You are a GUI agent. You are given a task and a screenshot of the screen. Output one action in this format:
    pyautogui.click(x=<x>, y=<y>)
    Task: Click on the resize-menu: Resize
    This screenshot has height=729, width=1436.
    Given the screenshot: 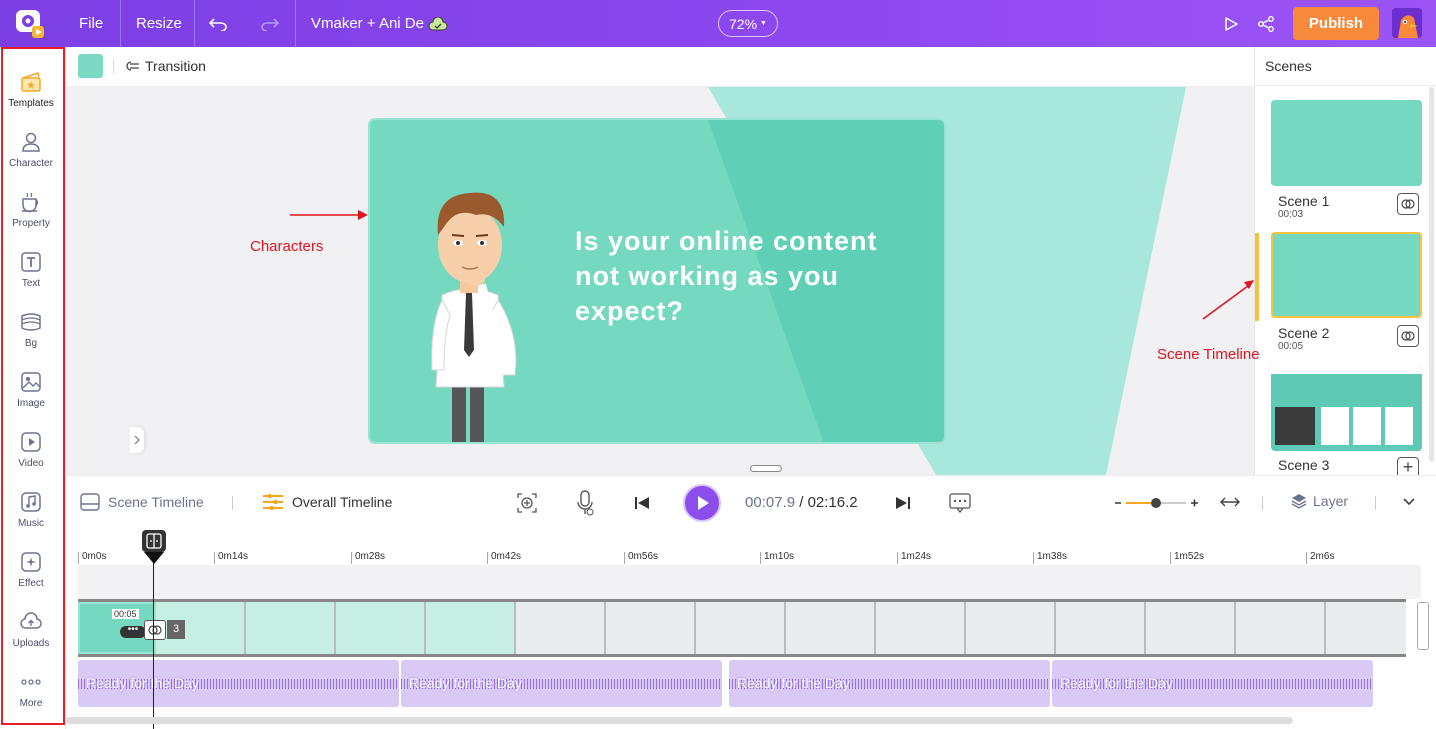 What is the action you would take?
    pyautogui.click(x=159, y=23)
    